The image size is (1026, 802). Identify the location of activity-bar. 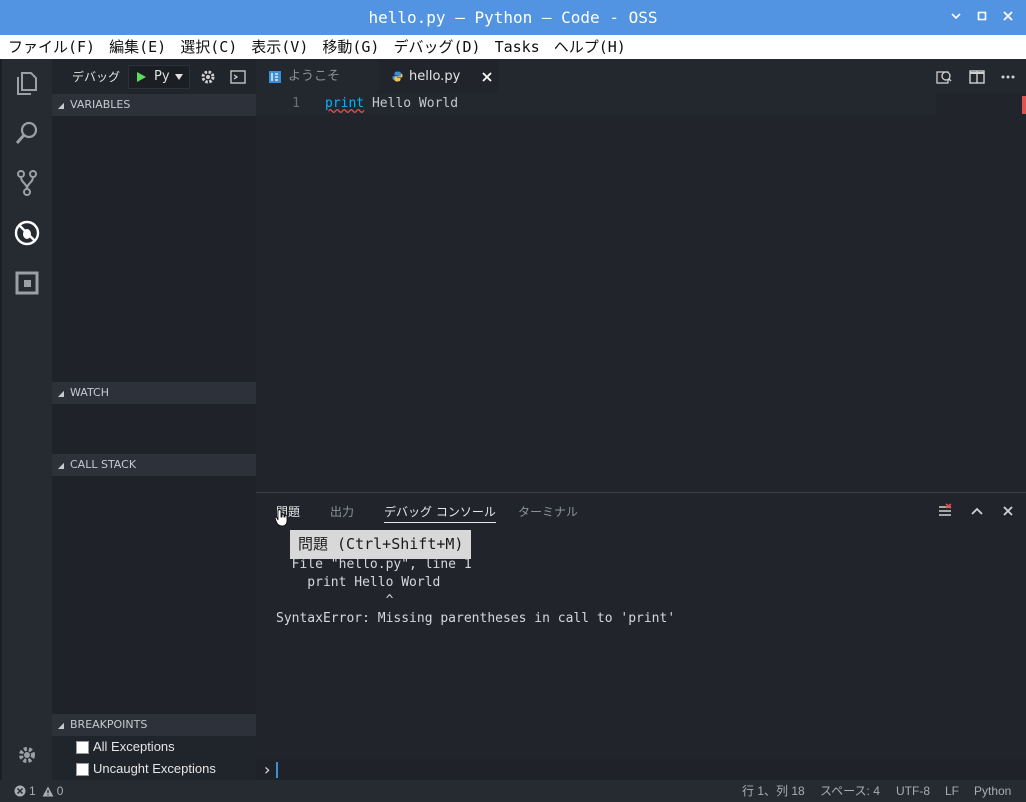
(27, 419).